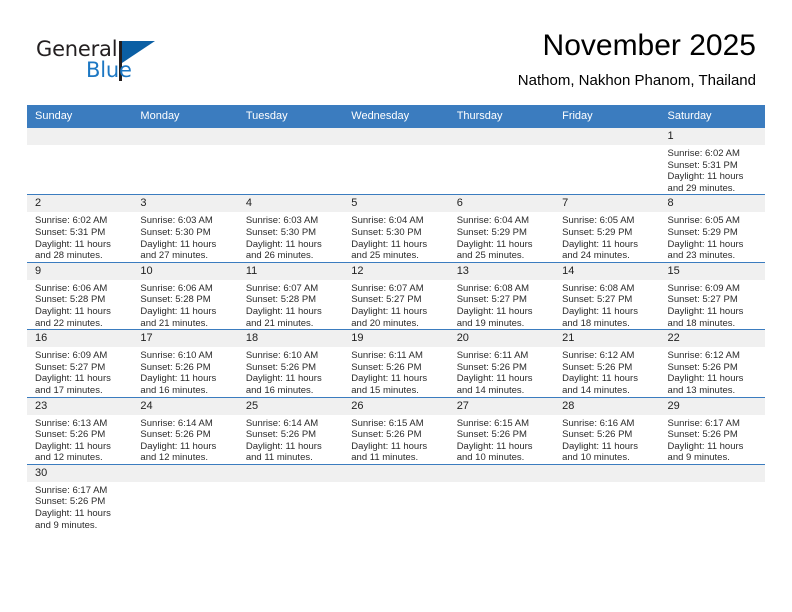  What do you see at coordinates (491, 232) in the screenshot?
I see `day-detail-line: Sunset: 5:29 PM` at bounding box center [491, 232].